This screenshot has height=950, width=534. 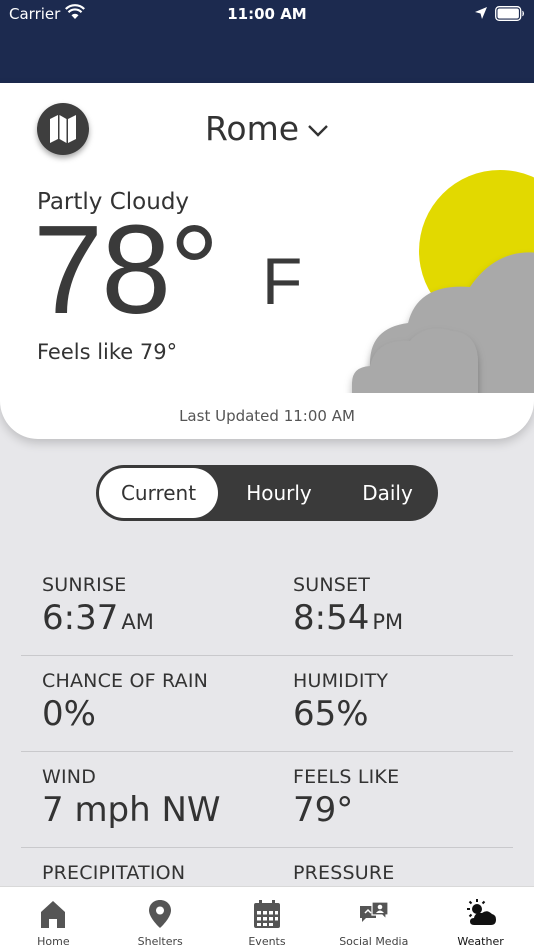 I want to click on pressure-cell: PRESSURE, so click(x=344, y=871).